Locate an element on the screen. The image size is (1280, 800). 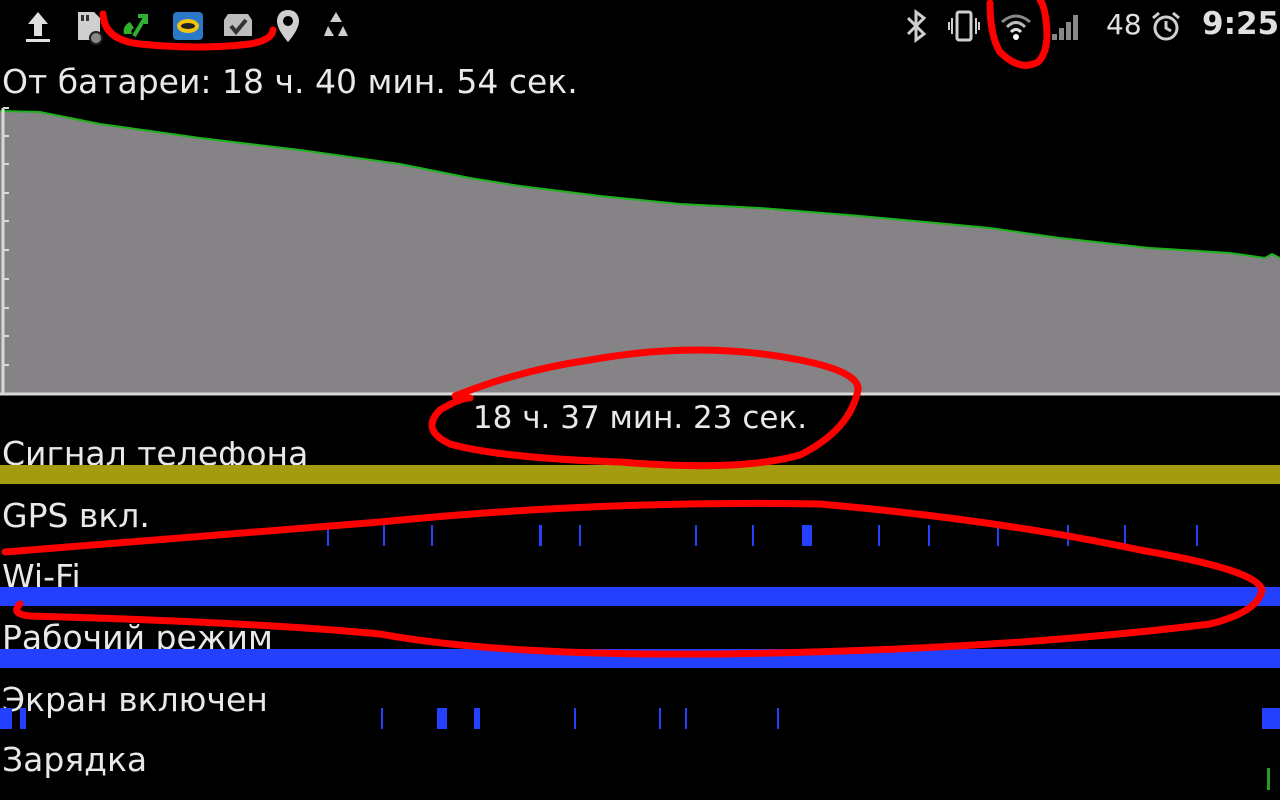
charging-tick is located at coordinates (1268, 779).